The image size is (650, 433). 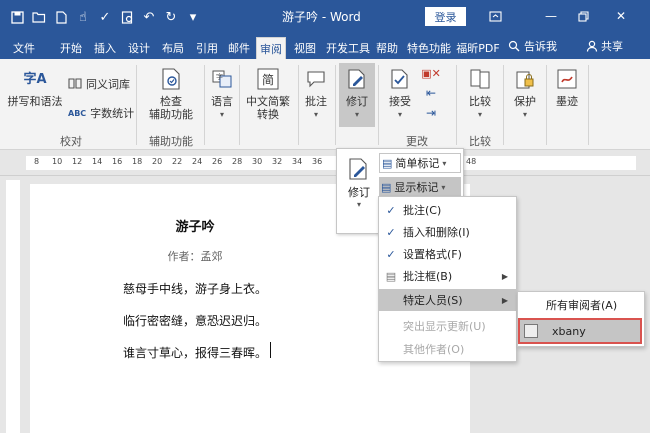 I want to click on tab-home: 开始, so click(x=71, y=48).